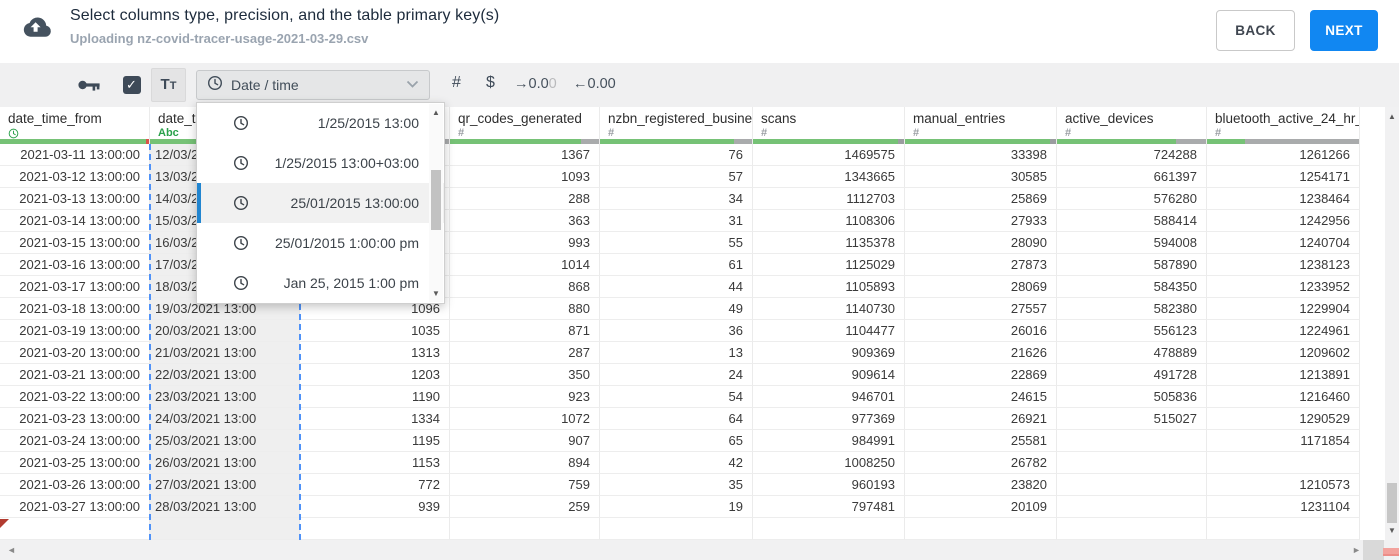 Image resolution: width=1399 pixels, height=560 pixels. What do you see at coordinates (829, 221) in the screenshot?
I see `table-cell: 1108306` at bounding box center [829, 221].